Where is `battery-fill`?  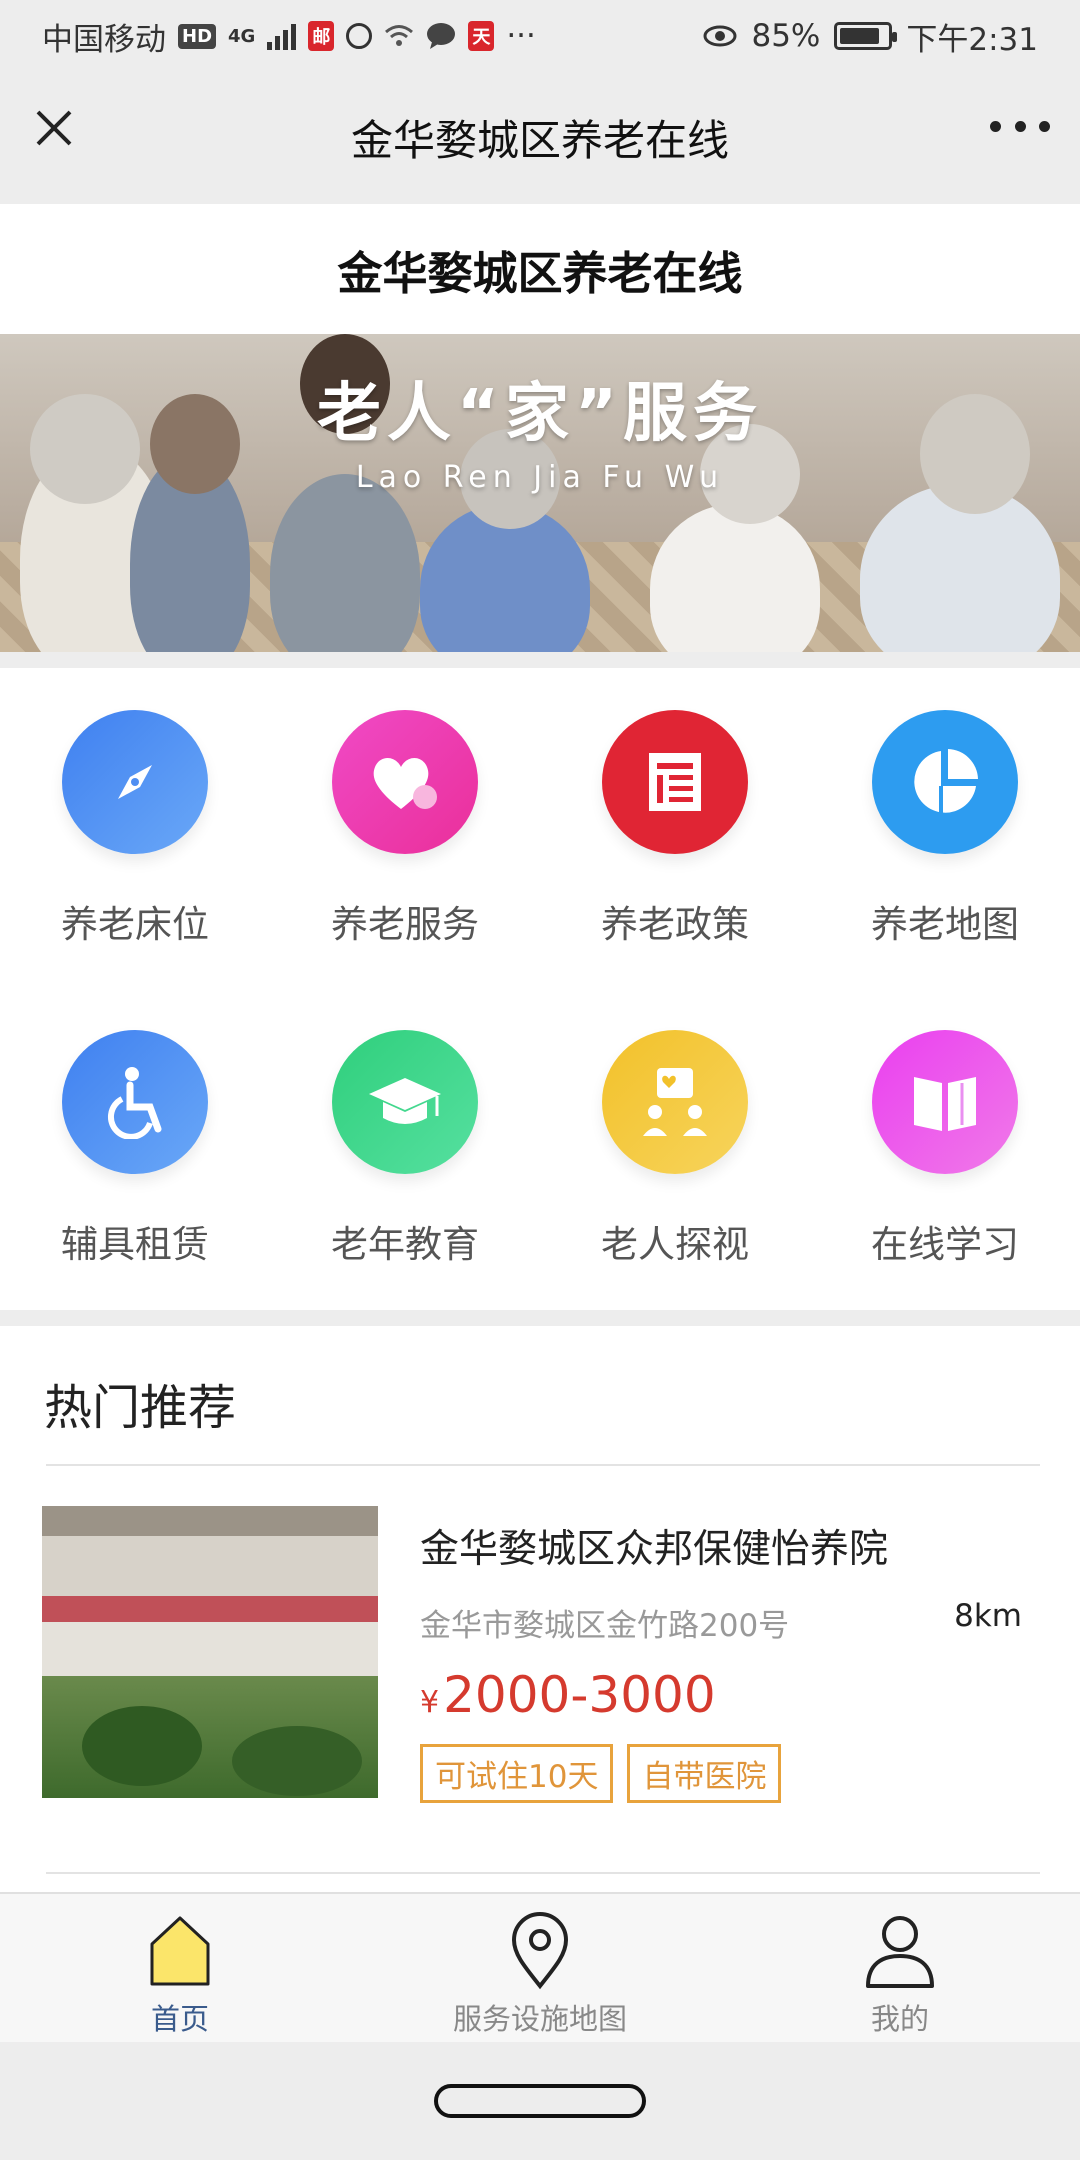
battery-fill is located at coordinates (860, 36).